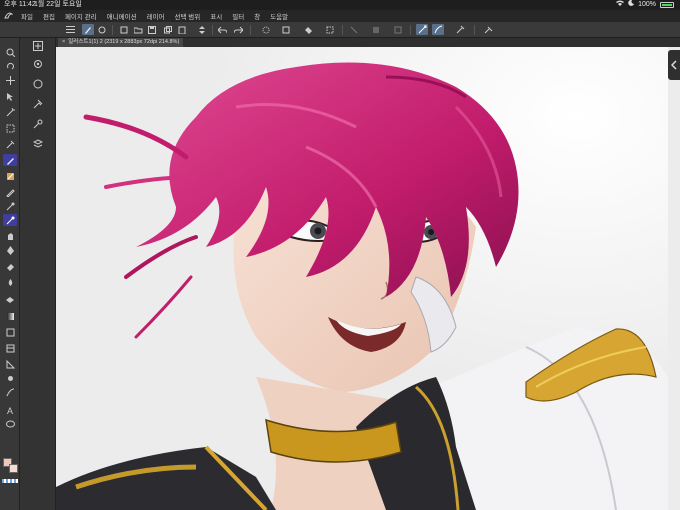  What do you see at coordinates (10, 300) in the screenshot?
I see `bucket-icon` at bounding box center [10, 300].